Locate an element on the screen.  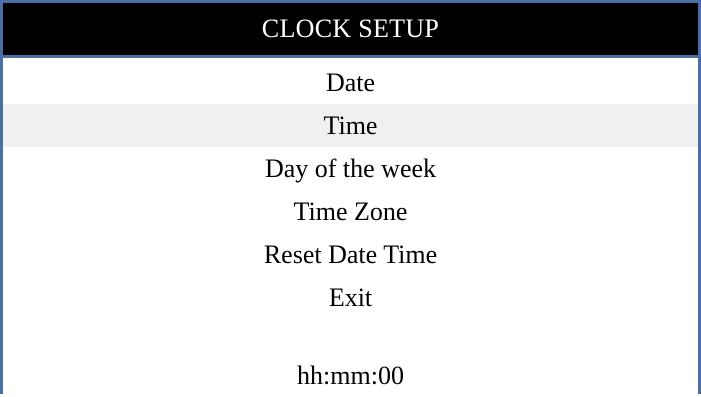
menu-item-time-zone: Time Zone is located at coordinates (350, 211).